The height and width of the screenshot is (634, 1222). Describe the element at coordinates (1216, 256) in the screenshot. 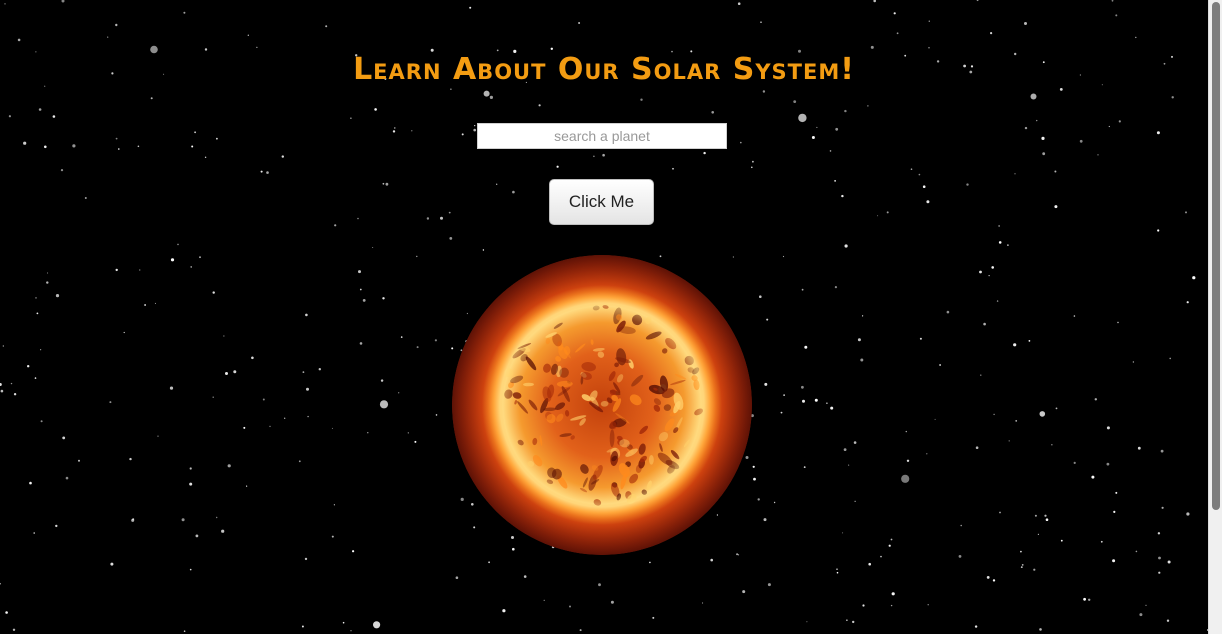

I see `scrollbar-thumb` at that location.